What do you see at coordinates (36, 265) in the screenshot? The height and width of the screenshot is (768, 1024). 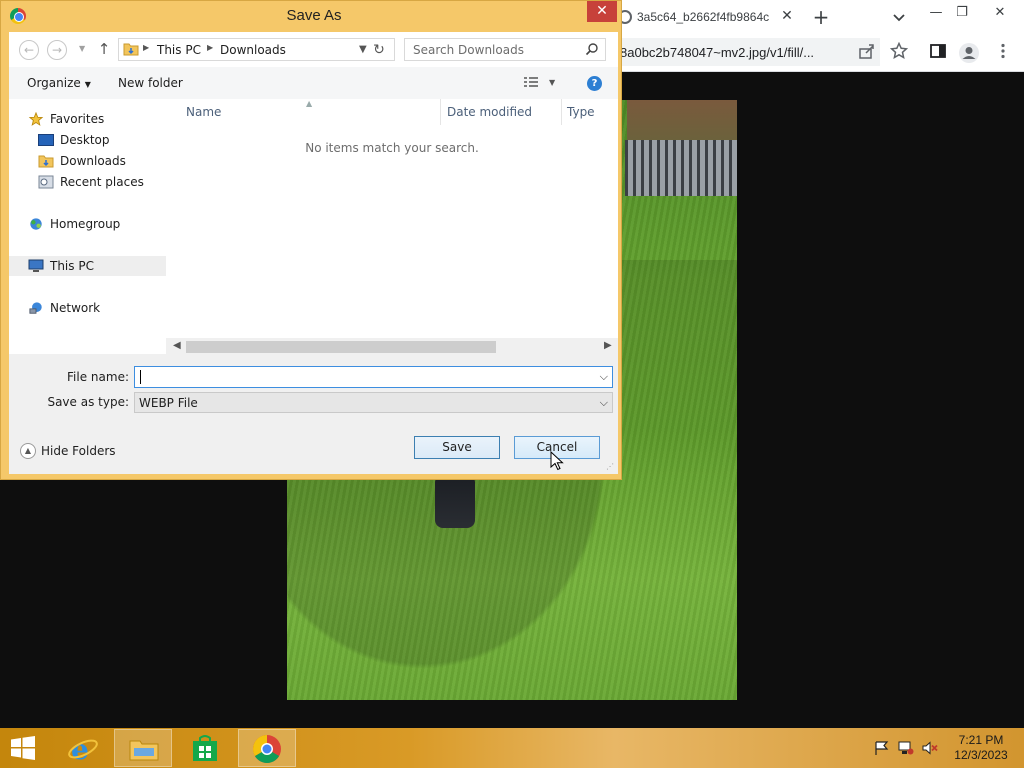 I see `this-pc-icon` at bounding box center [36, 265].